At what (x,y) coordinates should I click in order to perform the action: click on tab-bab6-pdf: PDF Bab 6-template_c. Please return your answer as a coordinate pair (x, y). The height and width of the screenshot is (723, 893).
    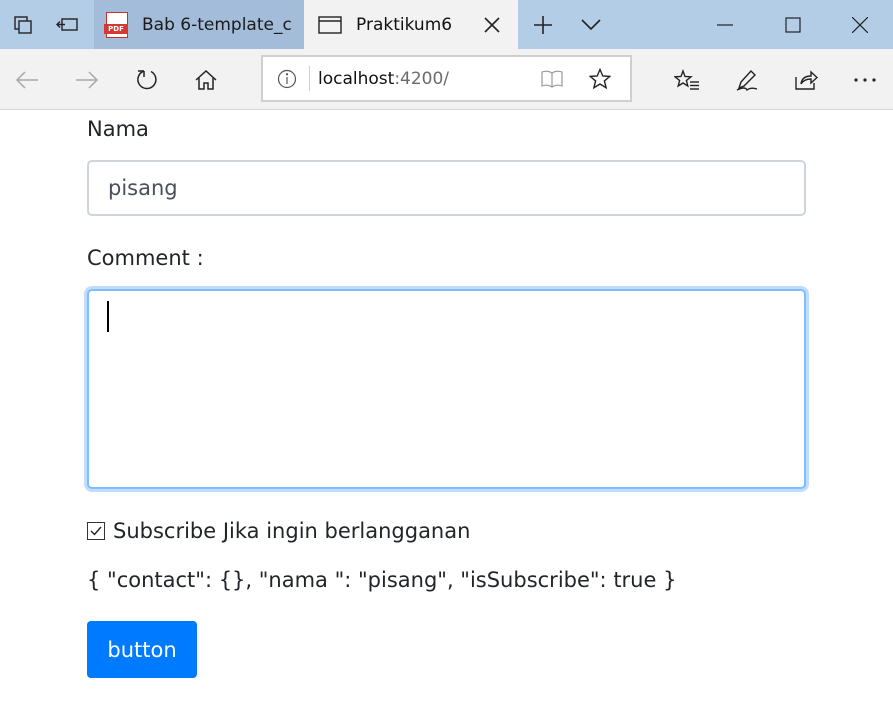
    Looking at the image, I should click on (199, 24).